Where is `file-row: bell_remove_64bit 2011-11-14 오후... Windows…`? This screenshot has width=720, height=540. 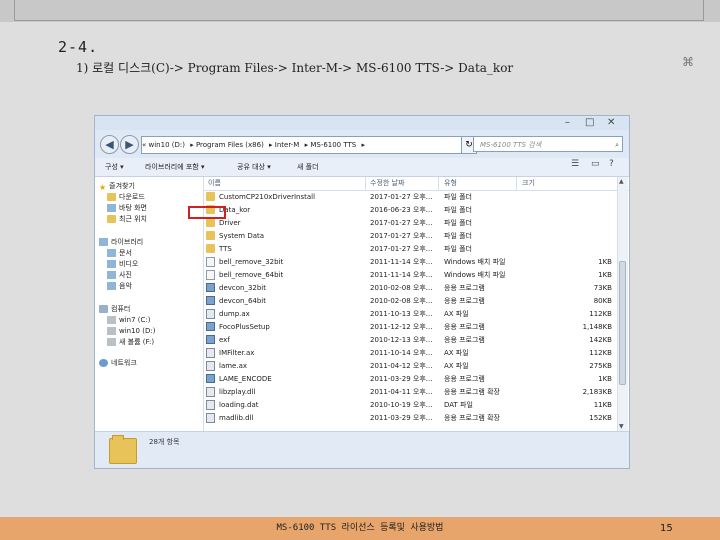
file-row: bell_remove_64bit 2011-11-14 오후... Windows… is located at coordinates (410, 275).